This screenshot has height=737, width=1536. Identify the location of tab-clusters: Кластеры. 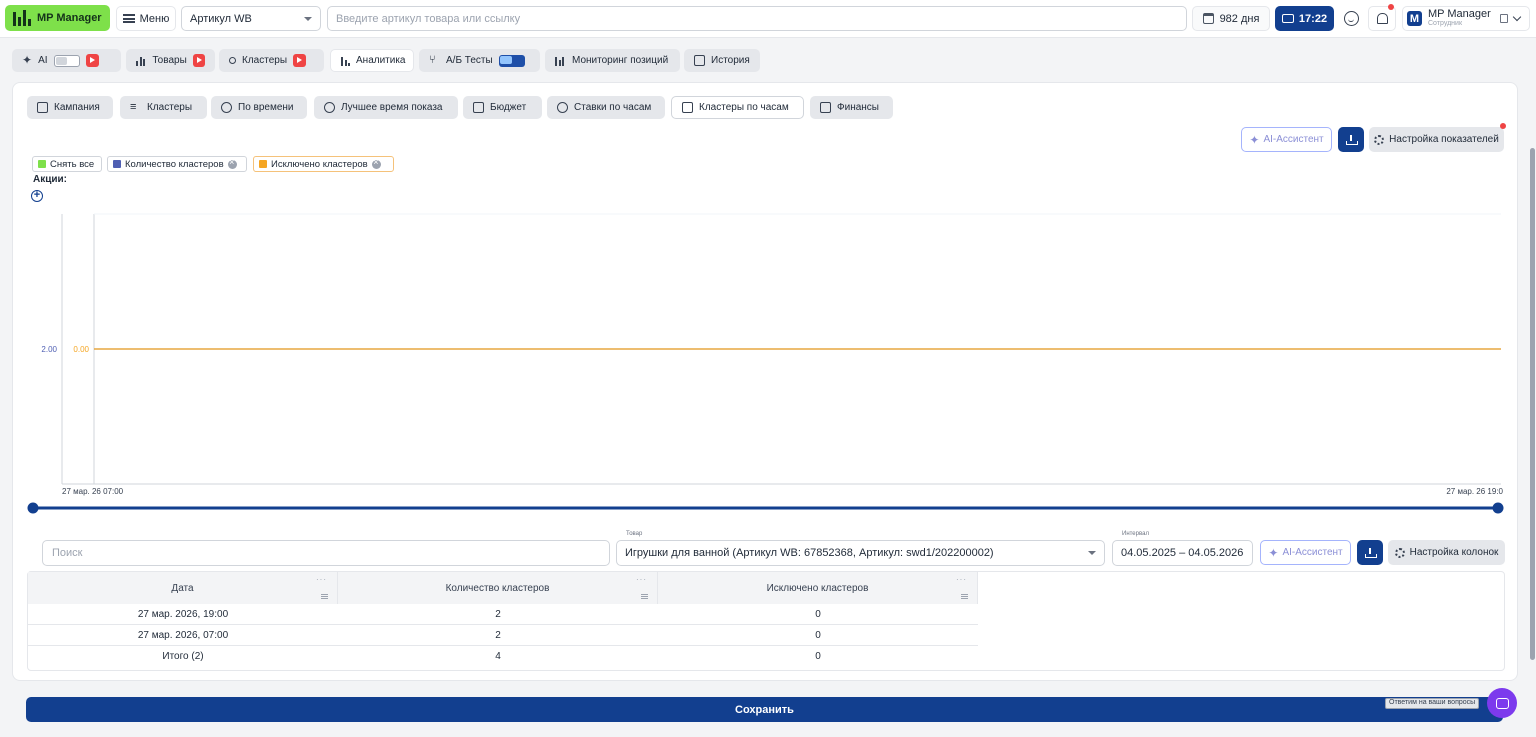
(271, 60).